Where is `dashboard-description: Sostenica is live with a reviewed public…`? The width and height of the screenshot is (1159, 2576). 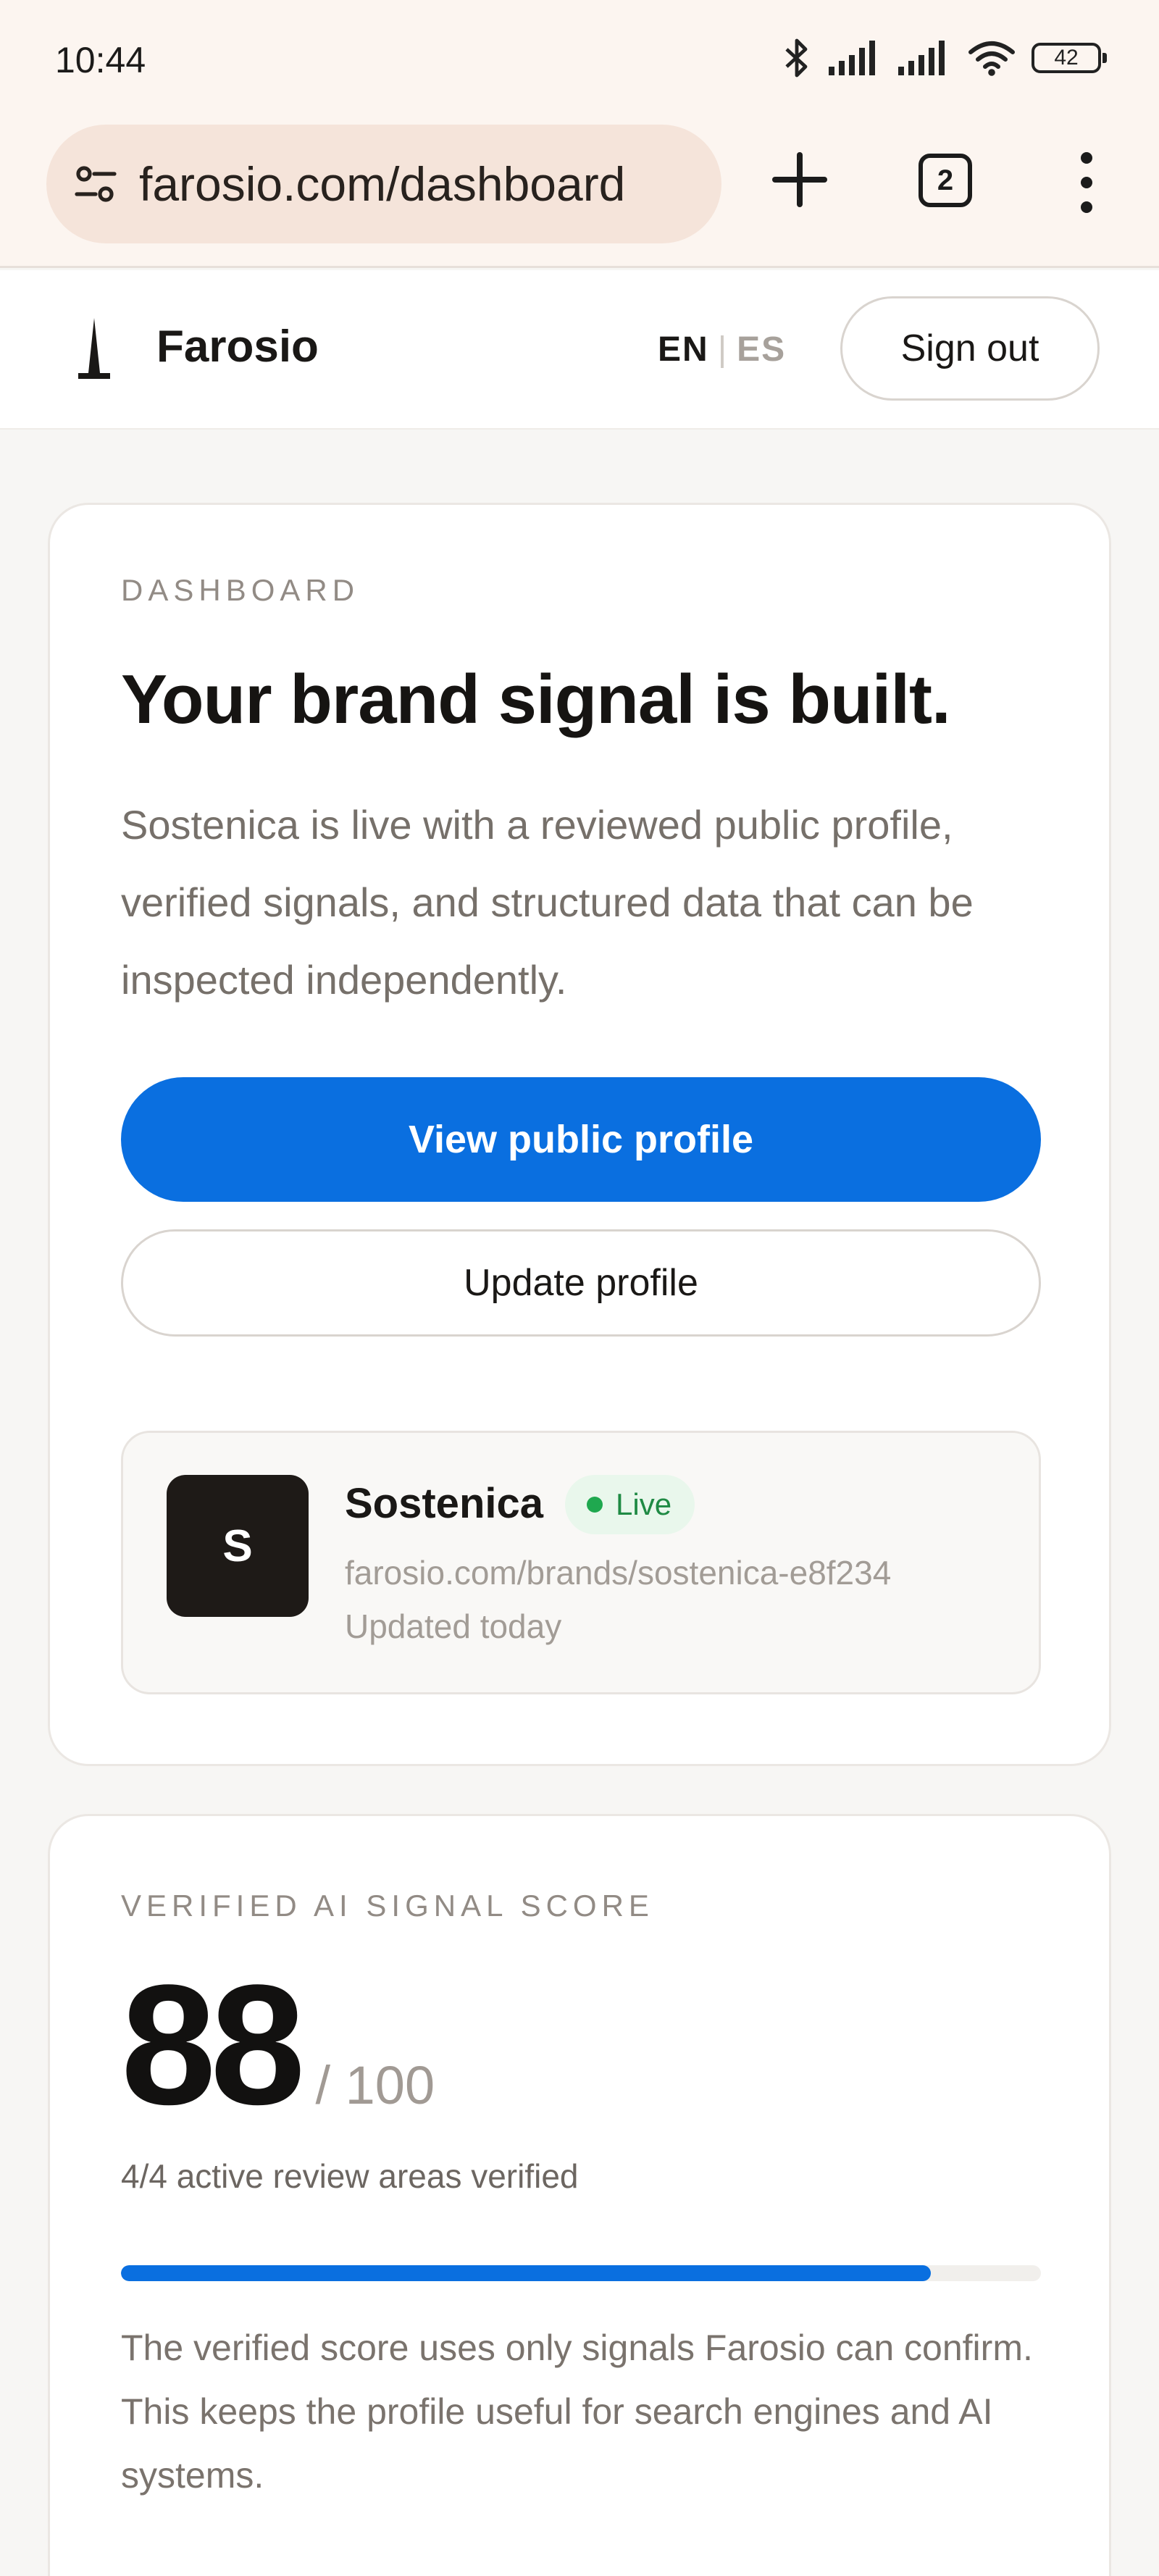 dashboard-description: Sostenica is live with a reviewed public… is located at coordinates (547, 902).